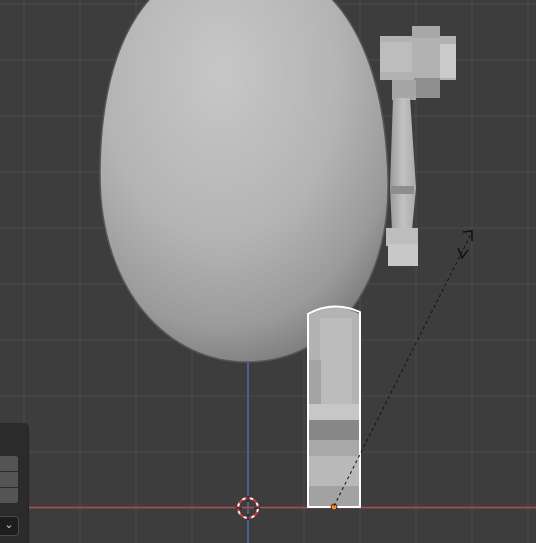 The image size is (536, 543). Describe the element at coordinates (334, 408) in the screenshot. I see `selected-object-mesh` at that location.